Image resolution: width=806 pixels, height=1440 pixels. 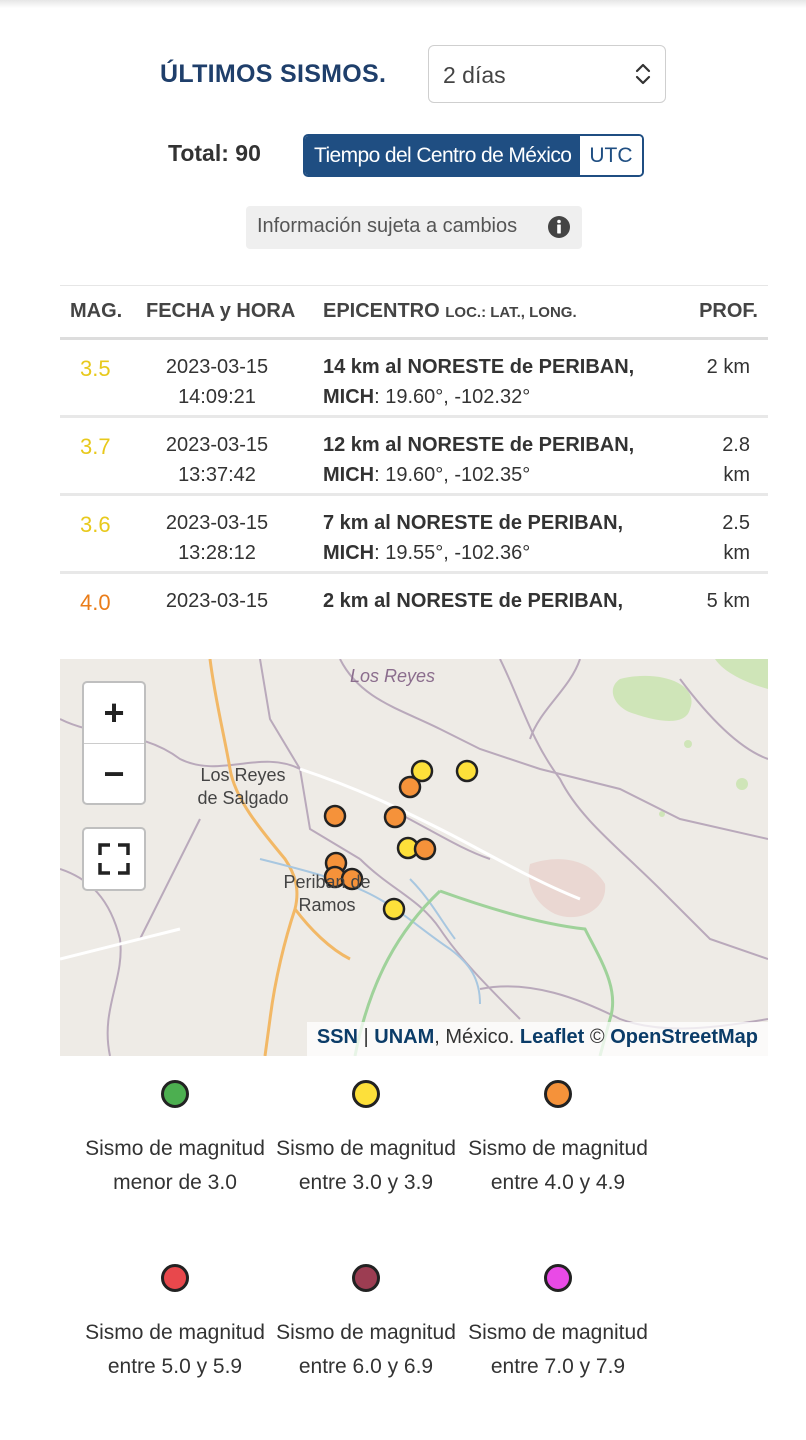 I want to click on legend-text: Sismo de magnitud entre 5.0 y 5.9, so click(x=175, y=1349).